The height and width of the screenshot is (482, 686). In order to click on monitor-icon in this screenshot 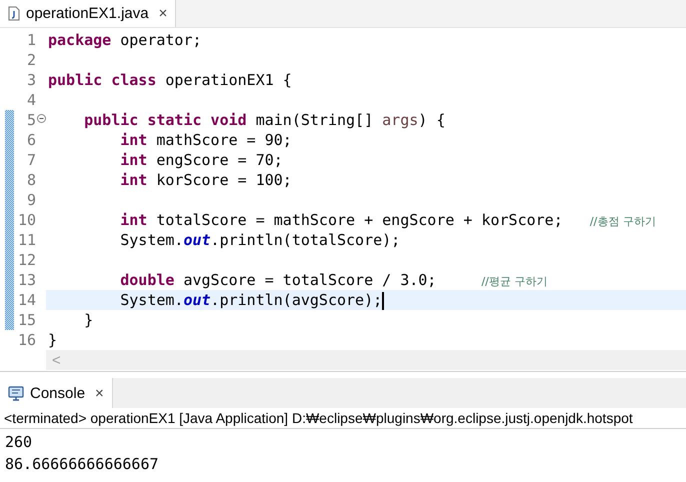, I will do `click(16, 393)`.